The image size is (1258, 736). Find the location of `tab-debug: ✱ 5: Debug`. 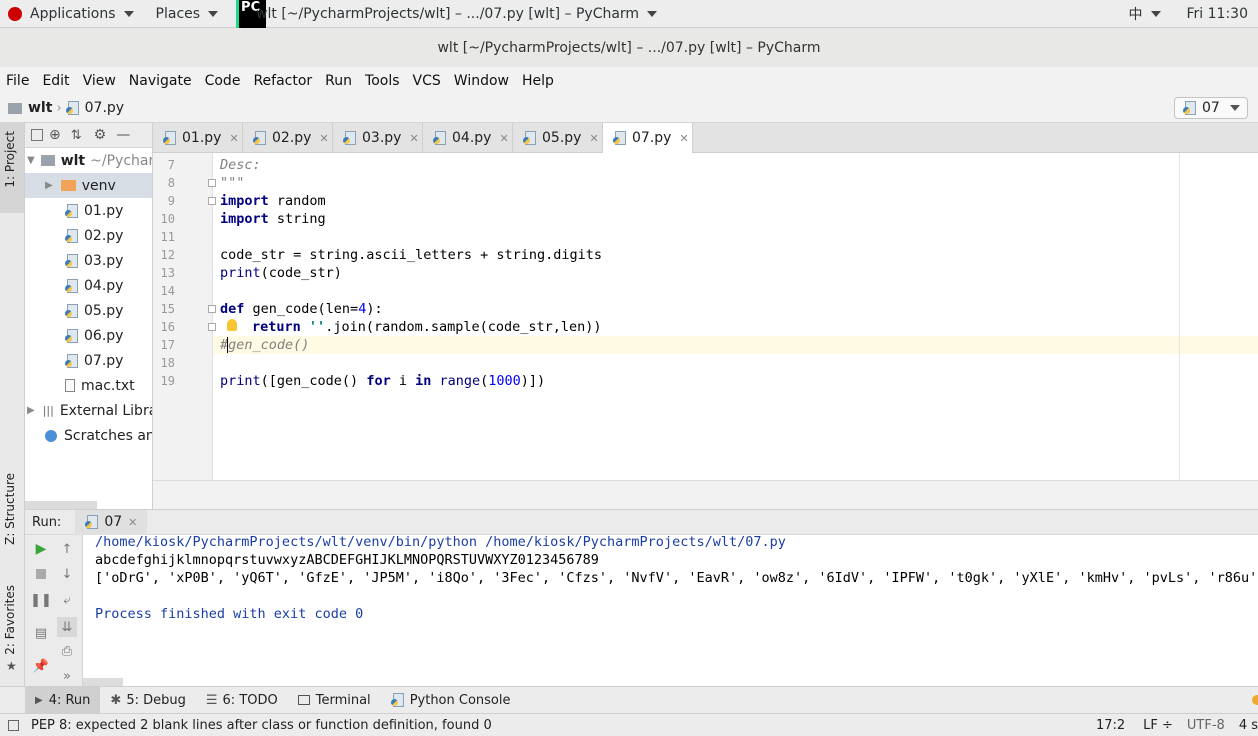

tab-debug: ✱ 5: Debug is located at coordinates (147, 700).